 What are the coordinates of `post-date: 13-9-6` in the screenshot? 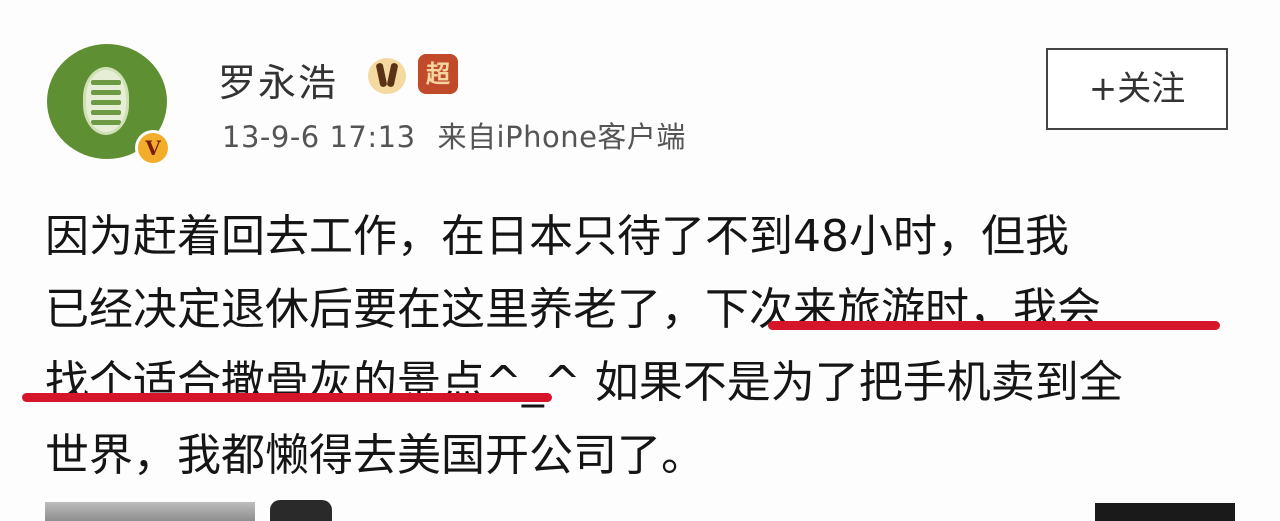 It's located at (271, 137).